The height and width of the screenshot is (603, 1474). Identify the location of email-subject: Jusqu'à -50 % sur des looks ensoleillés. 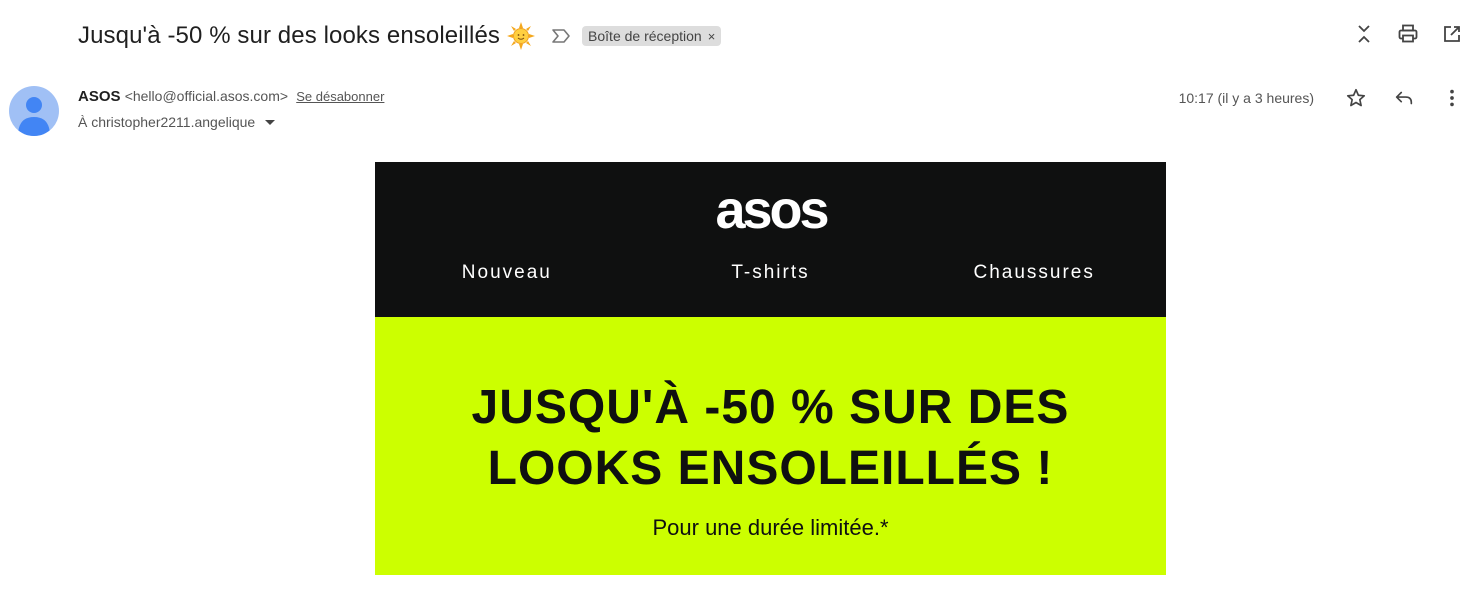
(289, 35).